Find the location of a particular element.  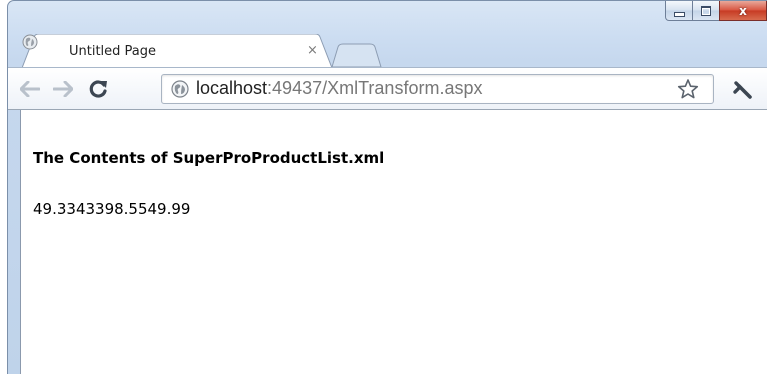

address-url: localhost:49437/XmlTransform.aspx is located at coordinates (339, 88).